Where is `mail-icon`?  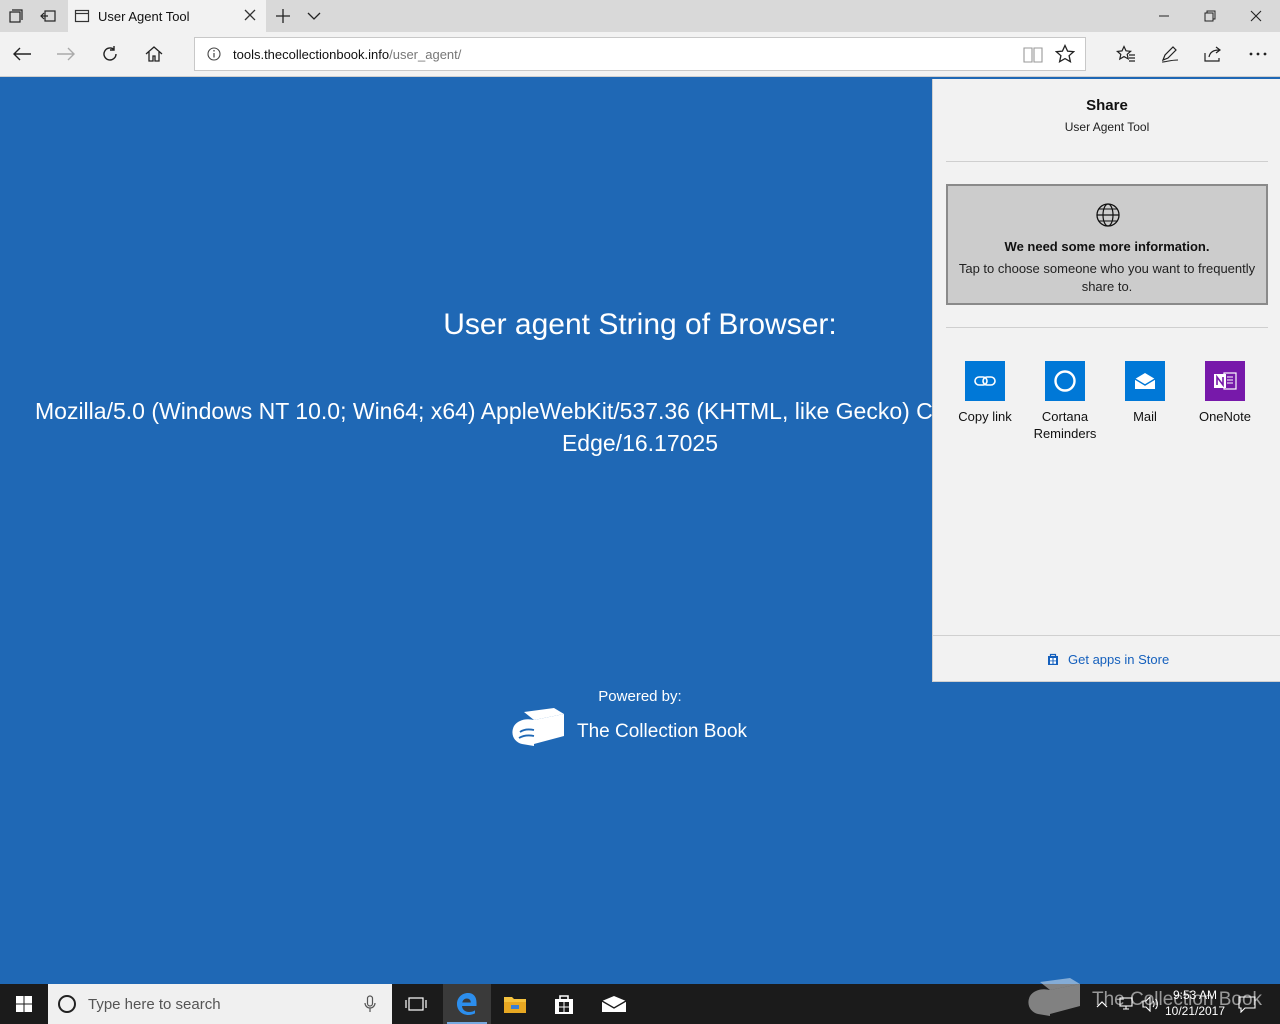
mail-icon is located at coordinates (1145, 381).